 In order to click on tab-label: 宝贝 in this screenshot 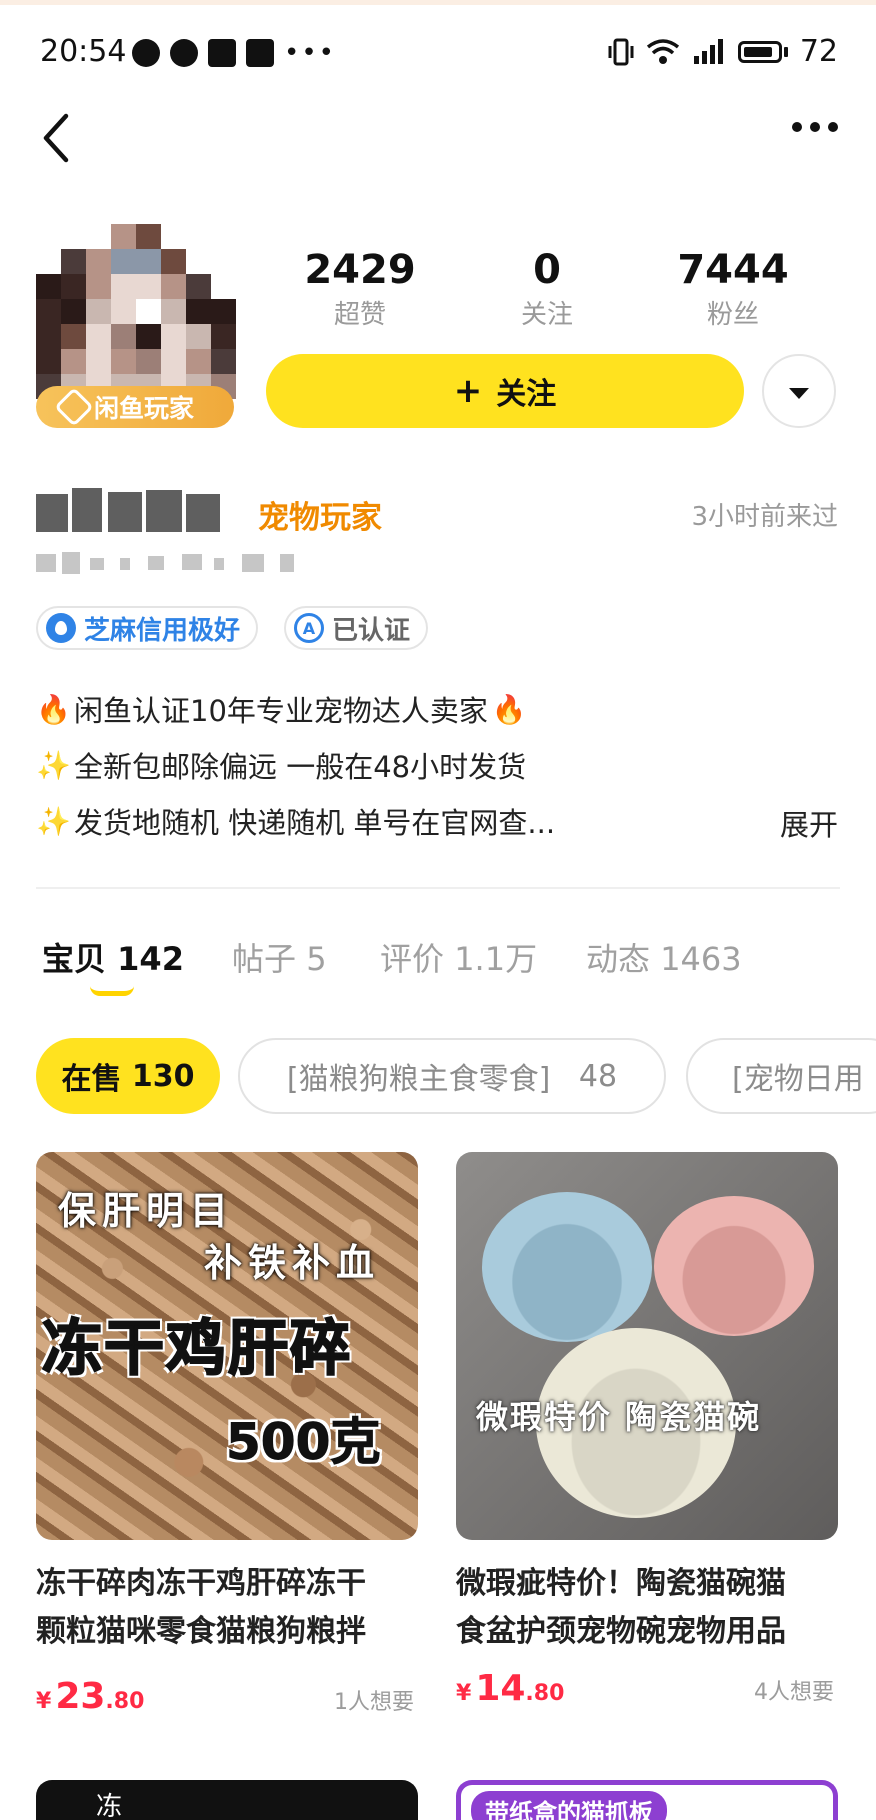, I will do `click(74, 959)`.